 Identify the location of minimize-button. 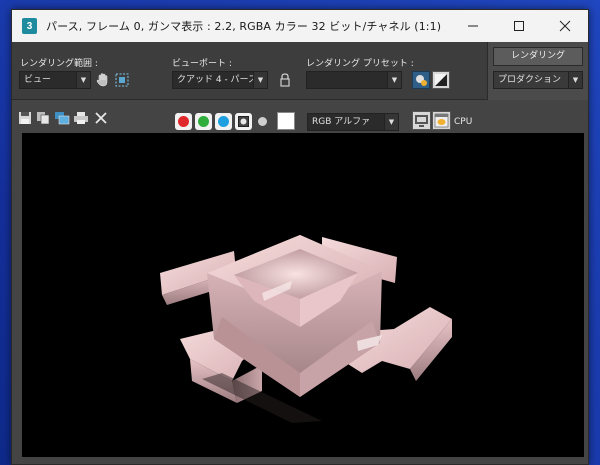
(473, 26).